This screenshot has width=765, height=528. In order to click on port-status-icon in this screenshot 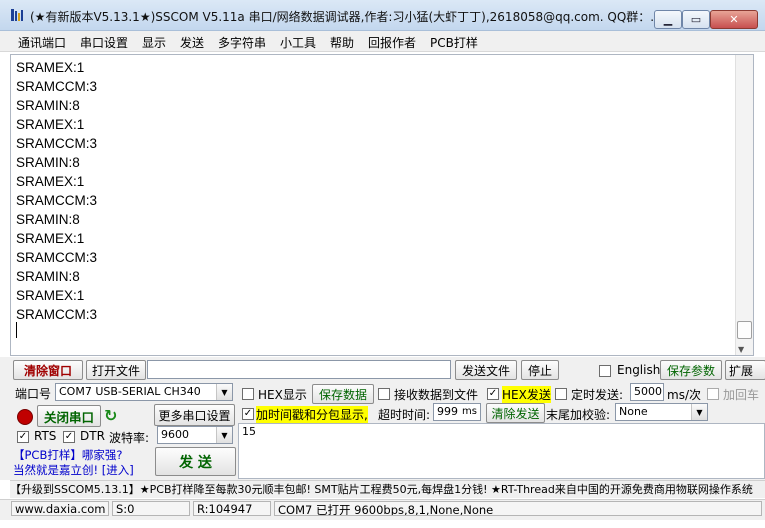, I will do `click(25, 417)`.